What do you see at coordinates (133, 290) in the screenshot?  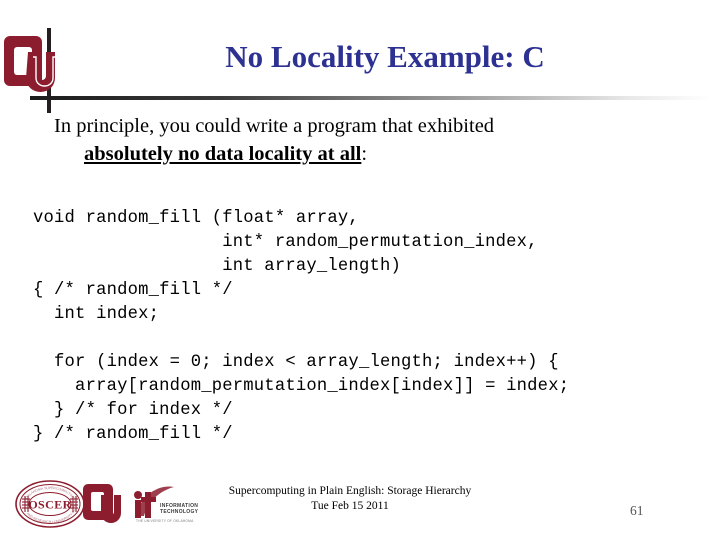 I see `code-line: { /* random_fill */` at bounding box center [133, 290].